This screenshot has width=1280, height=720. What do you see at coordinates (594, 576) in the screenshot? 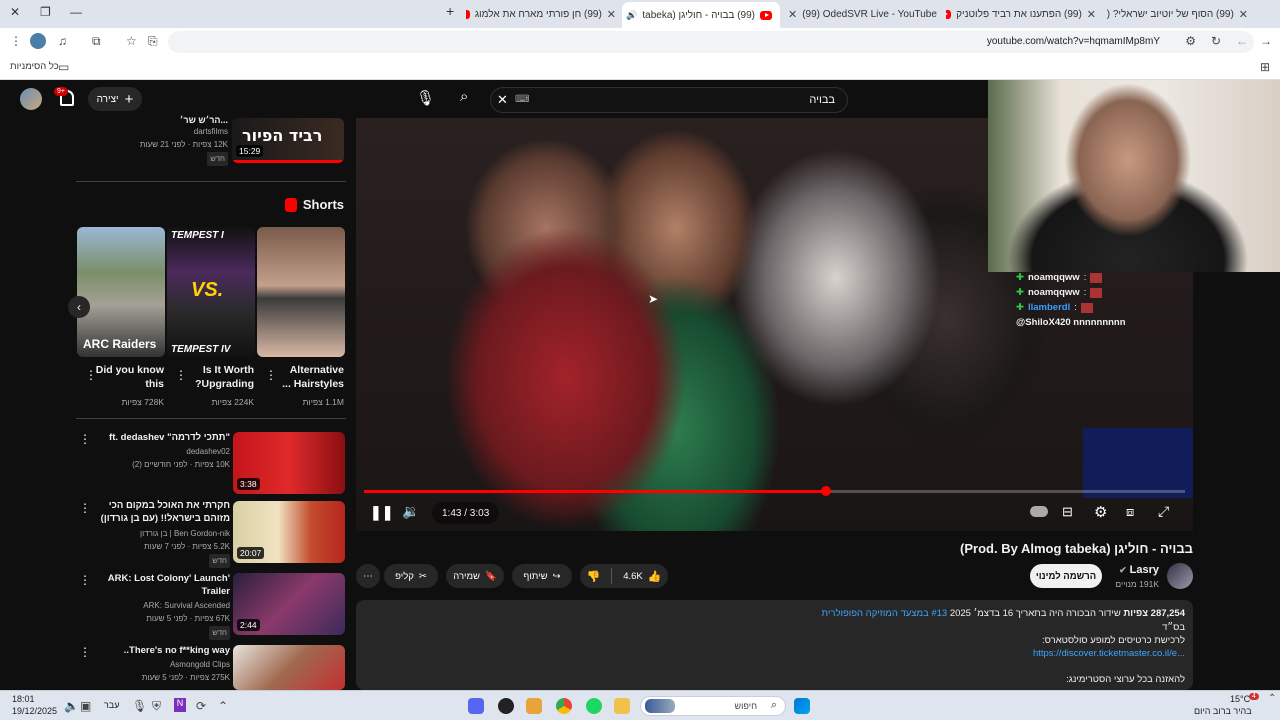
I see `dislike-icon: 👎` at bounding box center [594, 576].